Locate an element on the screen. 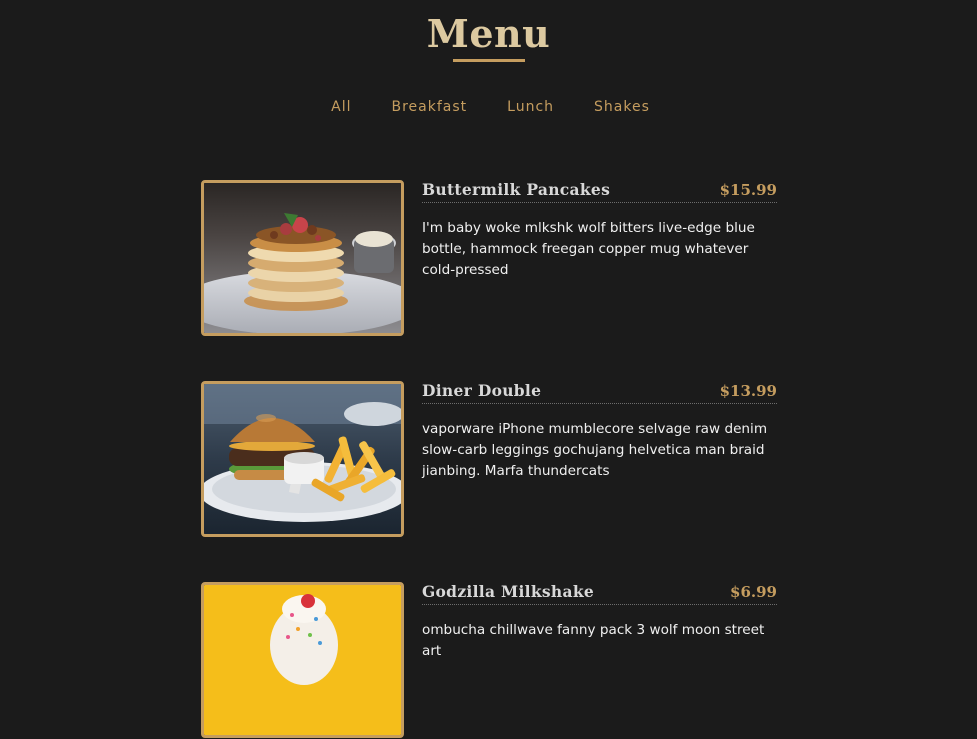  menu-item-price: $6.99 is located at coordinates (753, 592).